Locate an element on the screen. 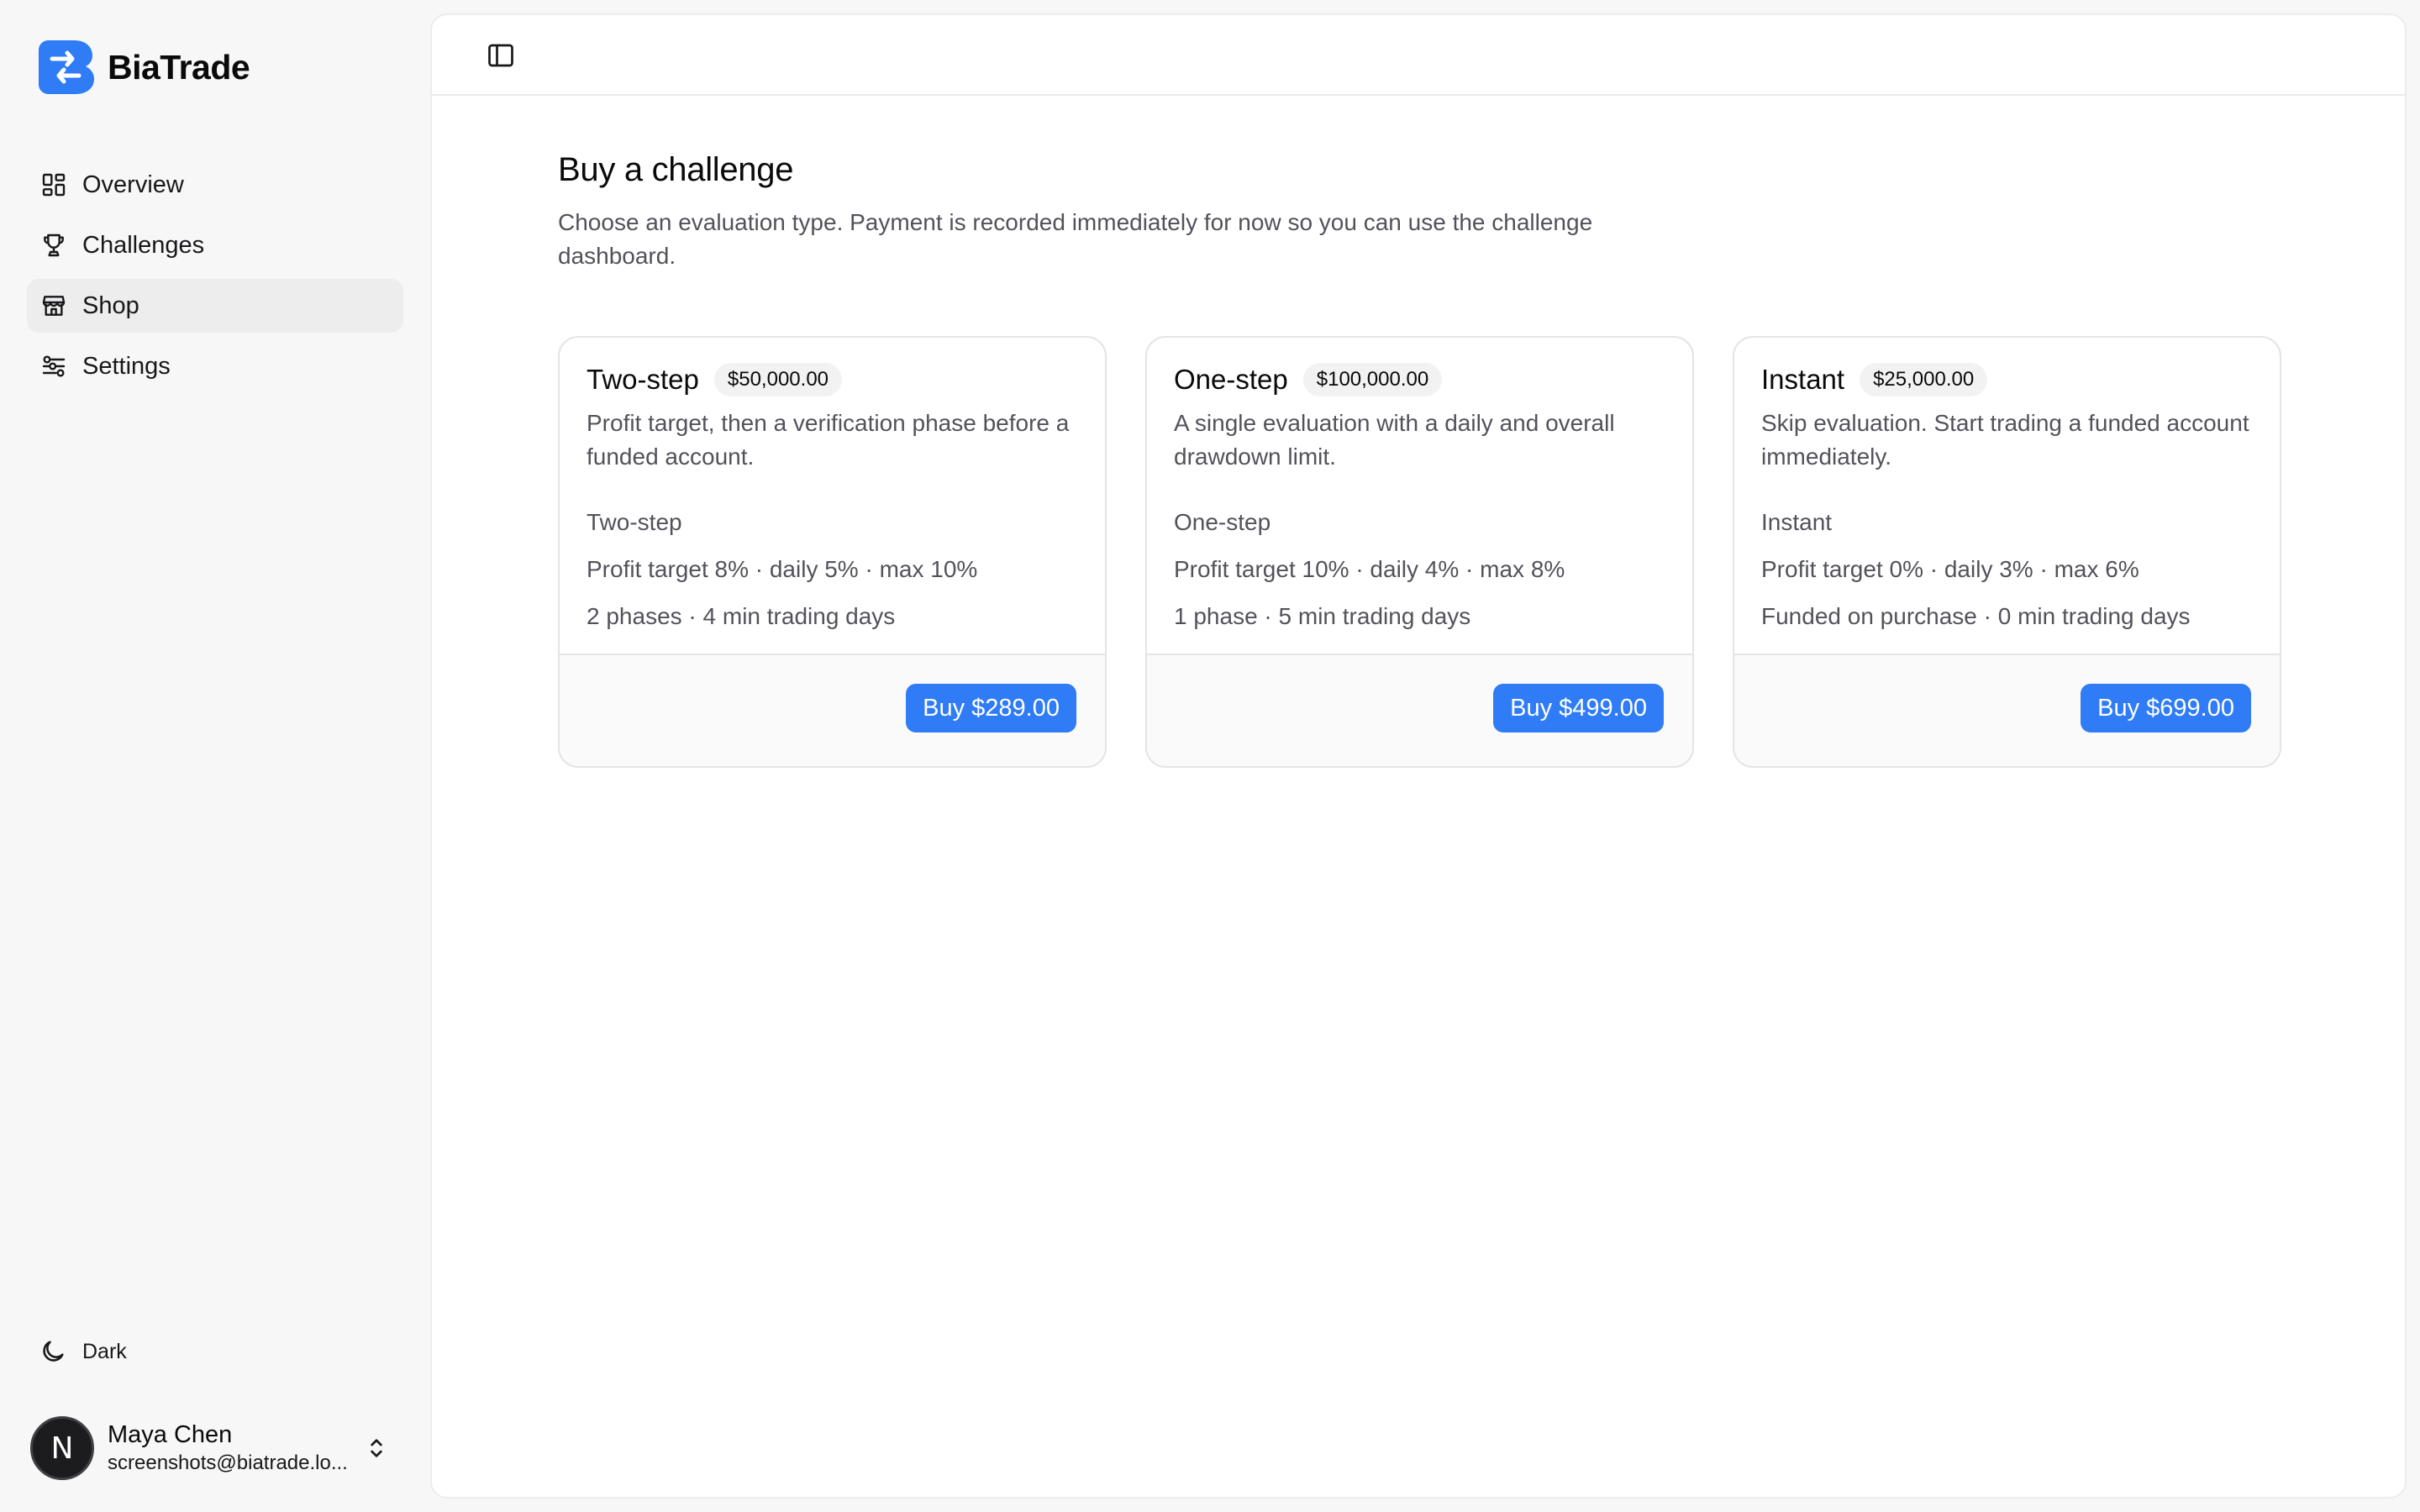  sidebar-nav: Overview Challenges Shop Settings is located at coordinates (215, 279).